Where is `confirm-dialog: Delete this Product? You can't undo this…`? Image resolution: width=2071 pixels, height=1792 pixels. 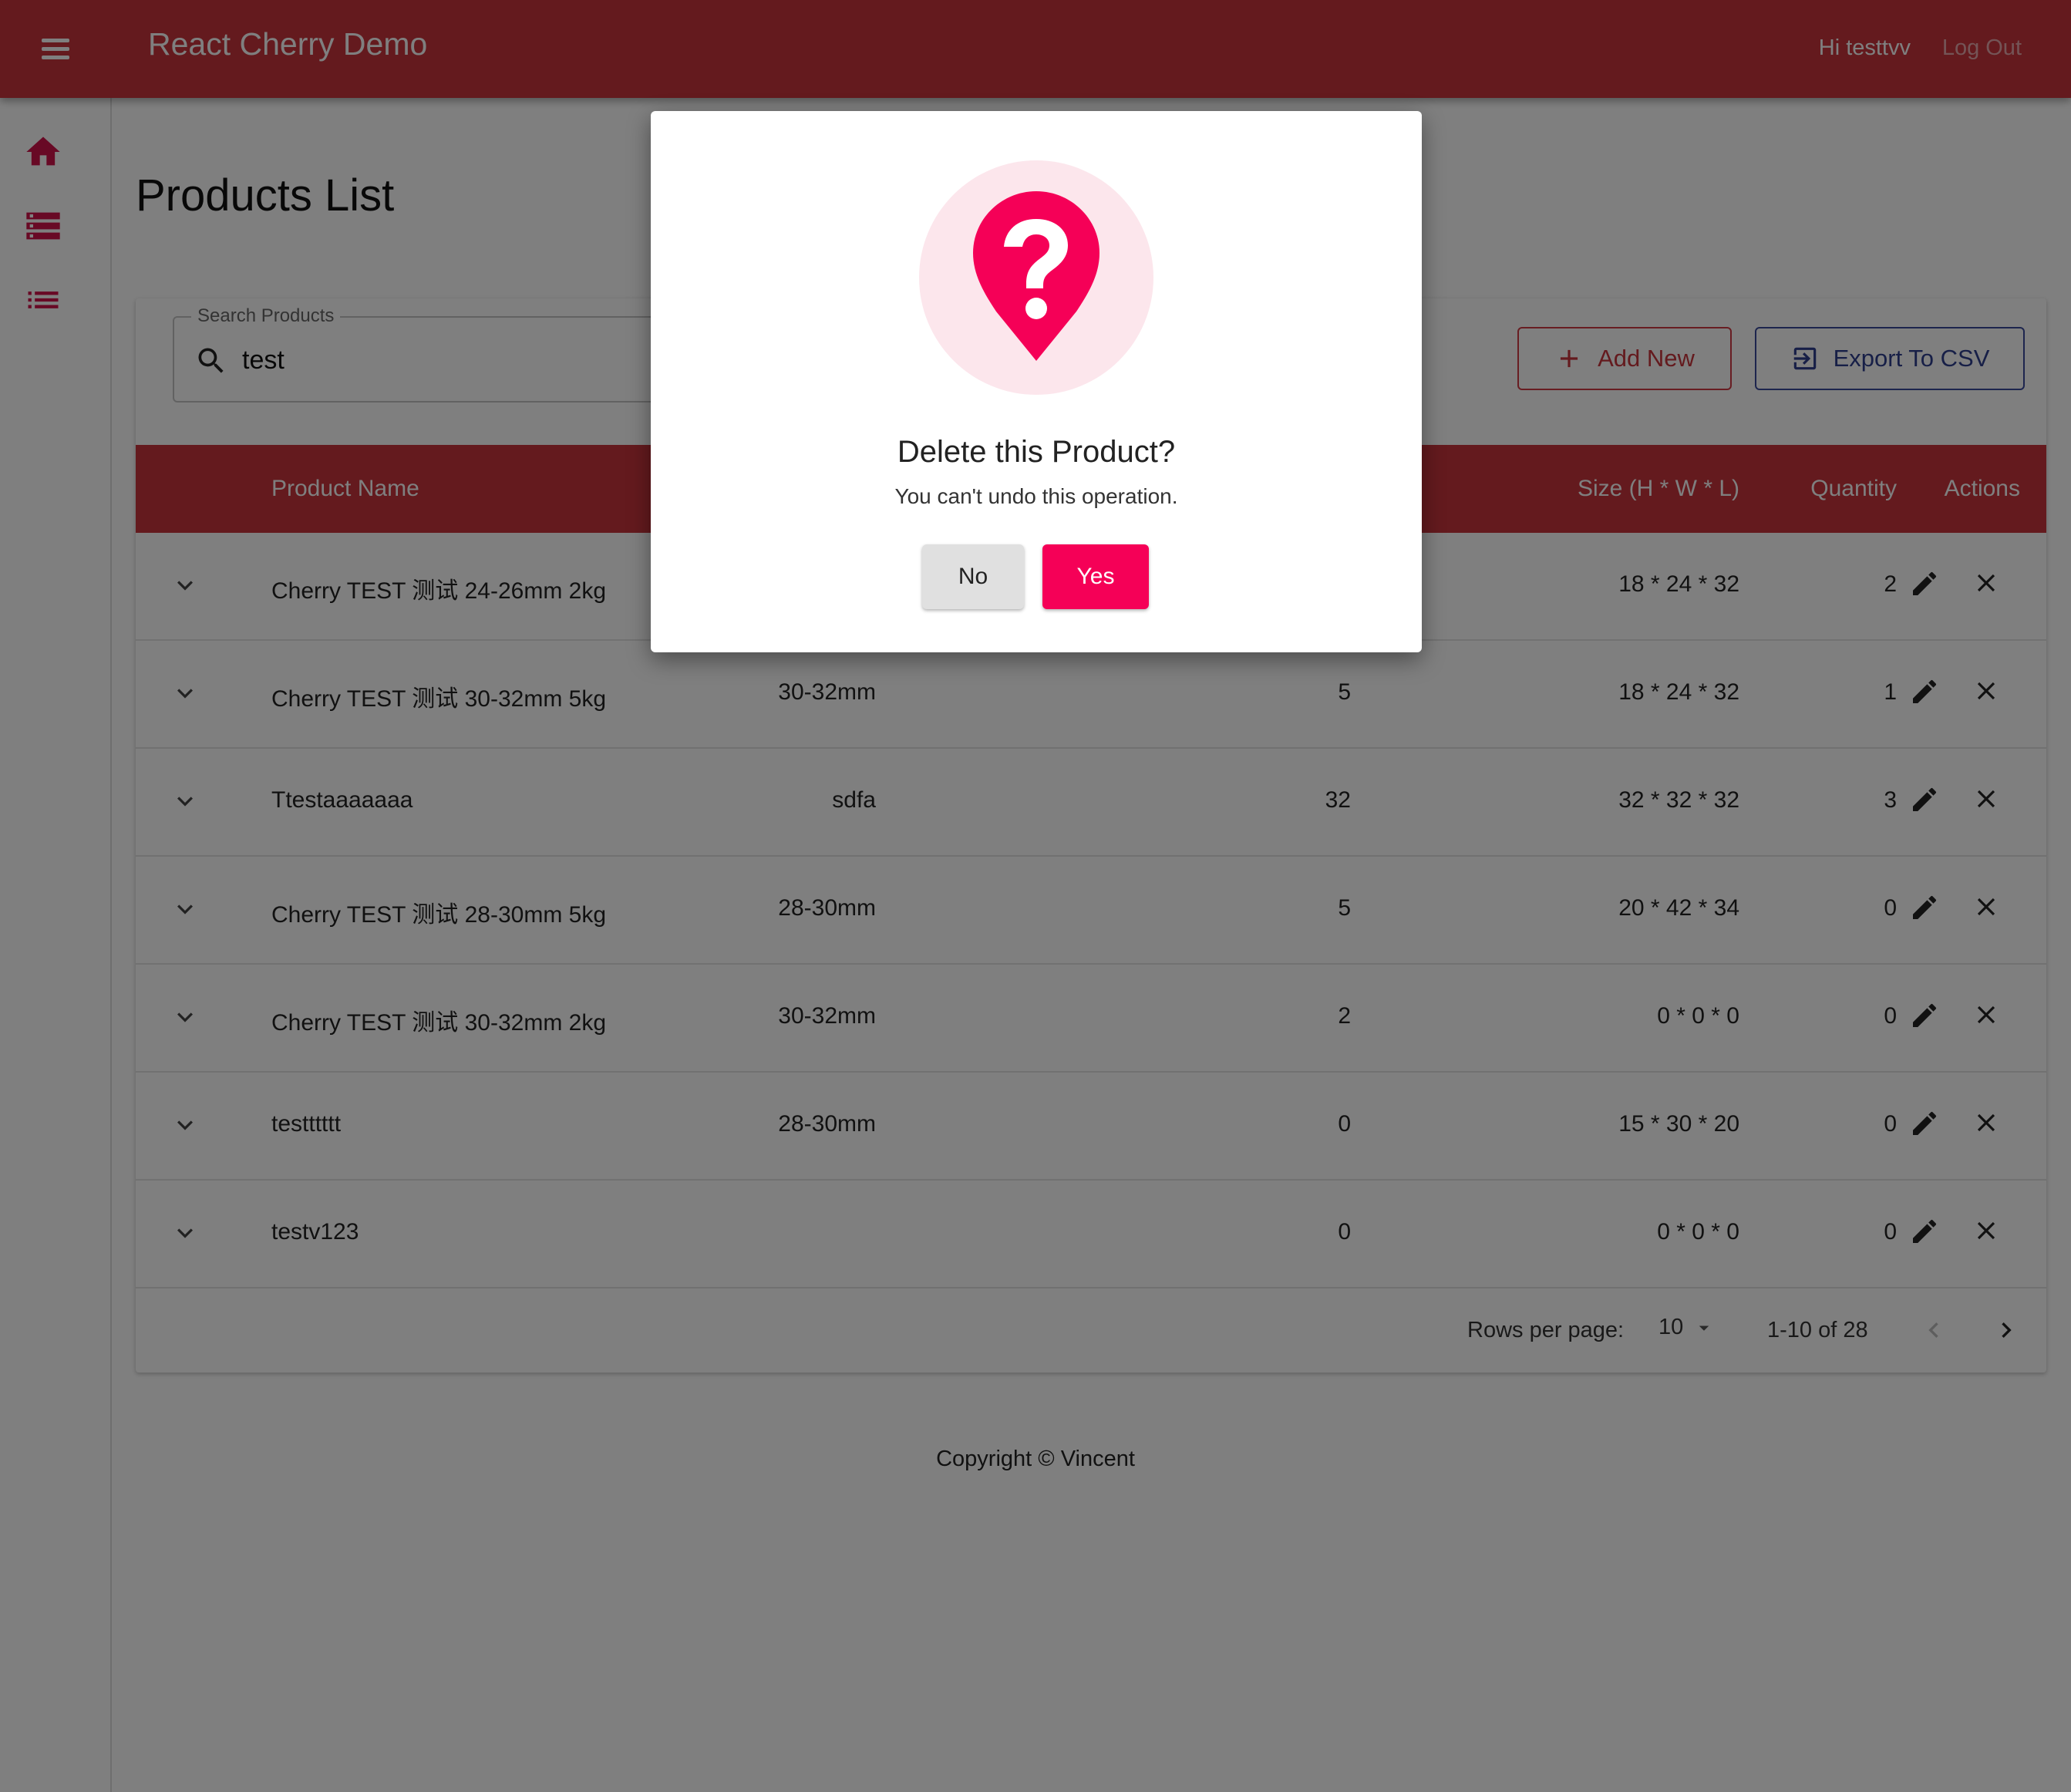
confirm-dialog: Delete this Product? You can't undo this… is located at coordinates (1036, 381).